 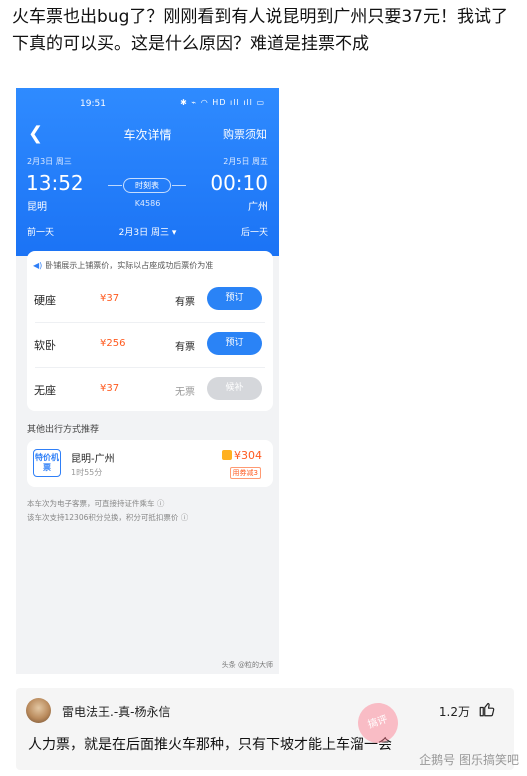 What do you see at coordinates (254, 231) in the screenshot?
I see `next-day-button: 后一天` at bounding box center [254, 231].